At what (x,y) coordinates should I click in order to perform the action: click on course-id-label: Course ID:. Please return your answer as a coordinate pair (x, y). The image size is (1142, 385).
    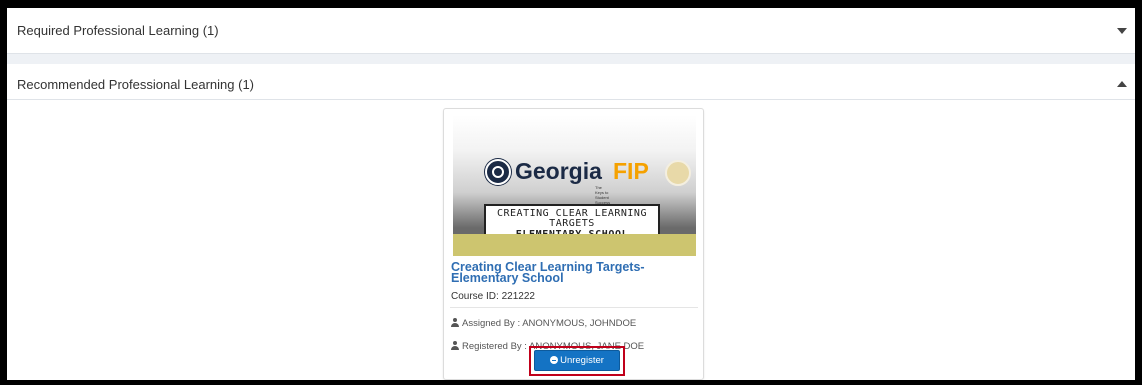
    Looking at the image, I should click on (475, 296).